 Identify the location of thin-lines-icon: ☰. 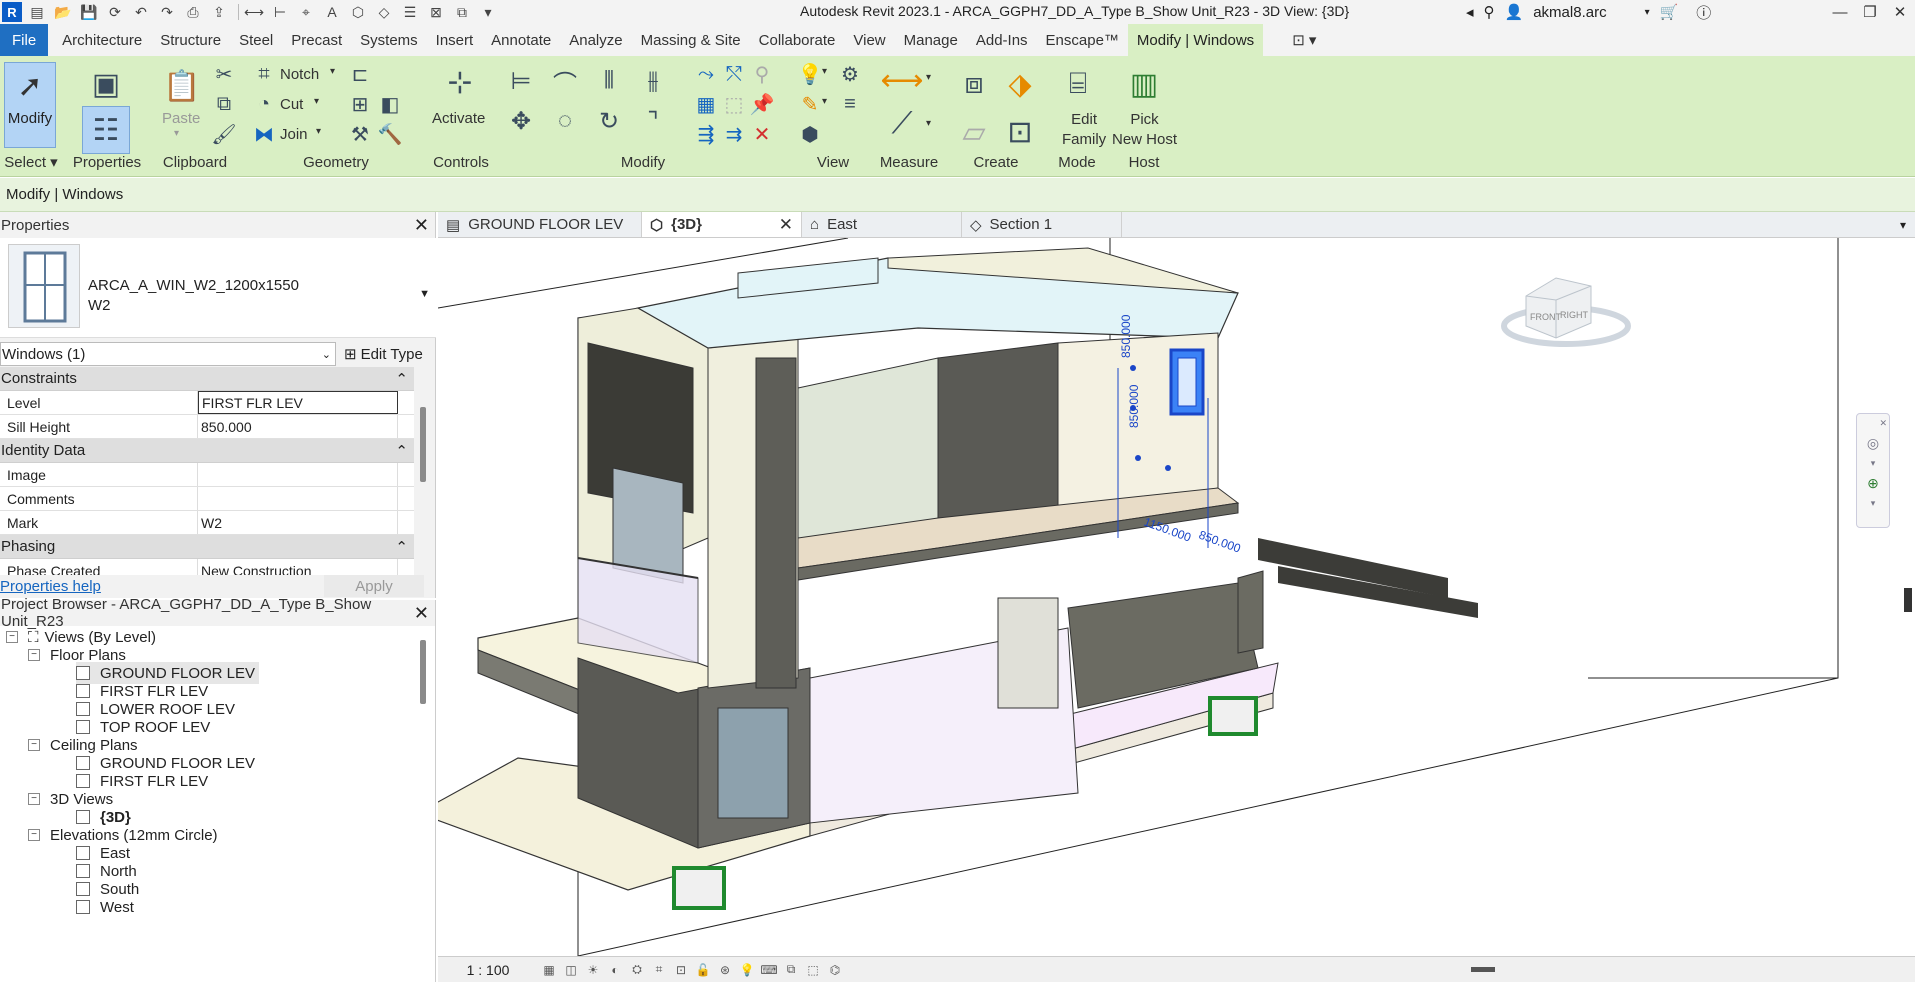
(410, 12).